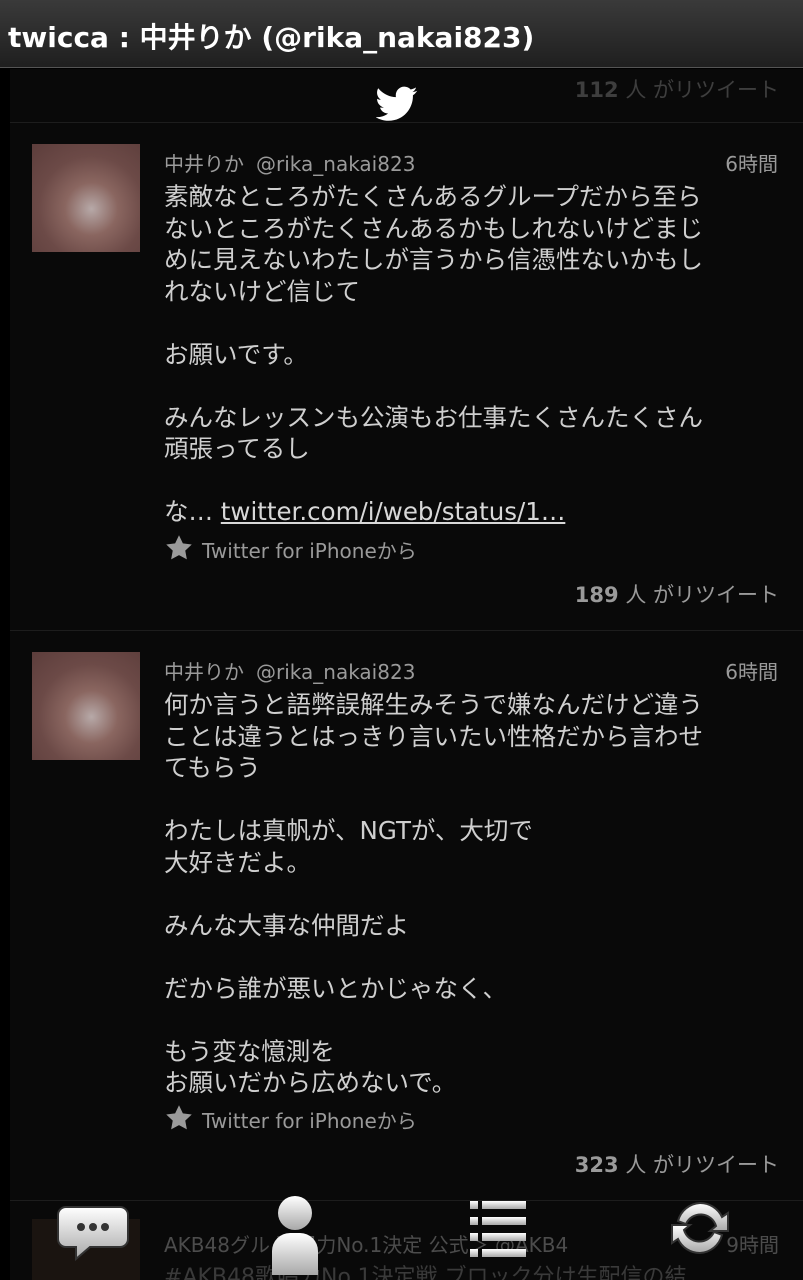 This screenshot has height=1280, width=803. I want to click on list-icon, so click(497, 1230).